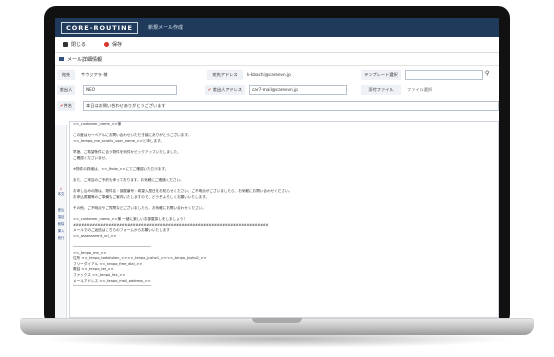  What do you see at coordinates (65, 44) in the screenshot?
I see `close-icon` at bounding box center [65, 44].